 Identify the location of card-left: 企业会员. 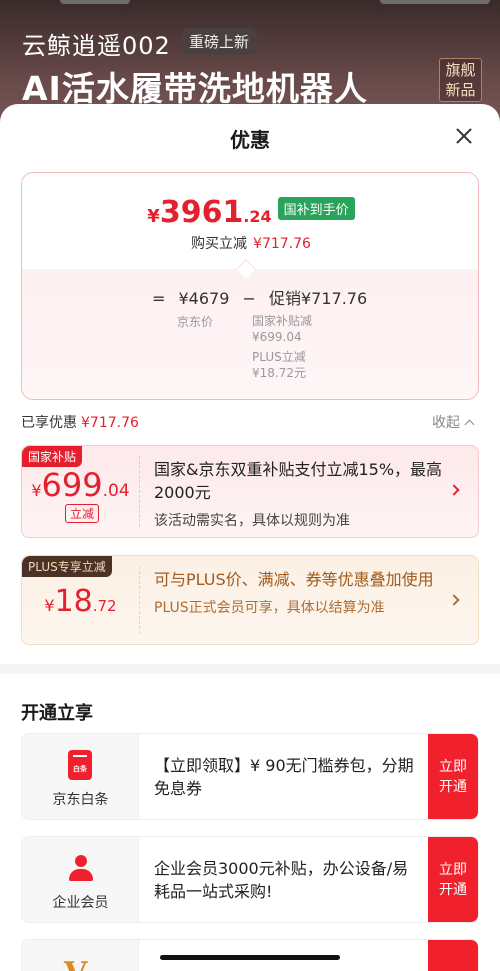
(80, 879).